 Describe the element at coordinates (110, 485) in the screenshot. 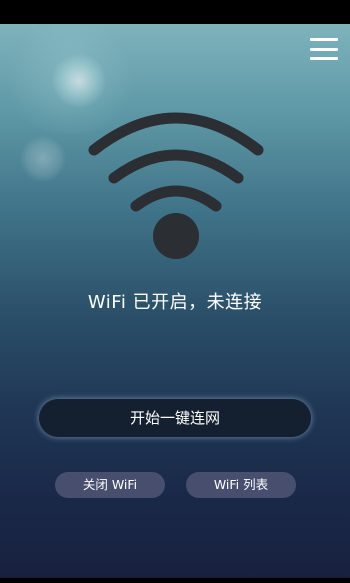

I see `close-wifi-button: 关闭 WiFi` at that location.